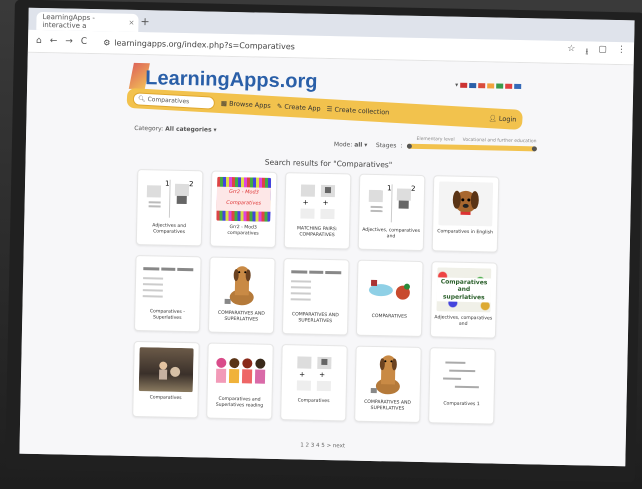  I want to click on extensions-icon: ▢, so click(602, 53).